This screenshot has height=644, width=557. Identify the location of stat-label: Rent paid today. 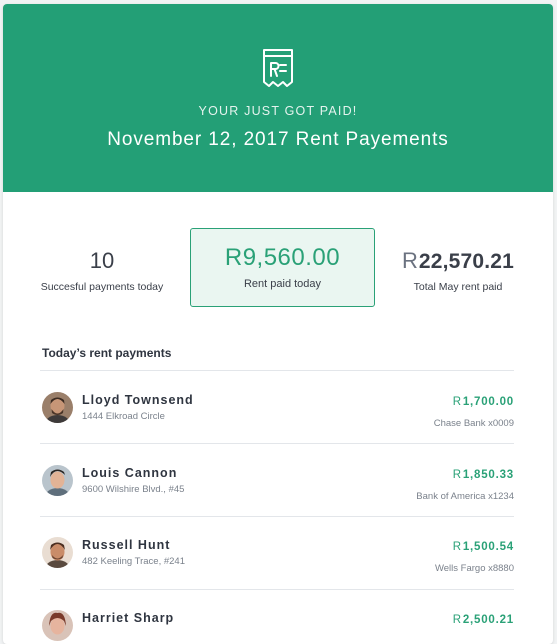
(282, 284).